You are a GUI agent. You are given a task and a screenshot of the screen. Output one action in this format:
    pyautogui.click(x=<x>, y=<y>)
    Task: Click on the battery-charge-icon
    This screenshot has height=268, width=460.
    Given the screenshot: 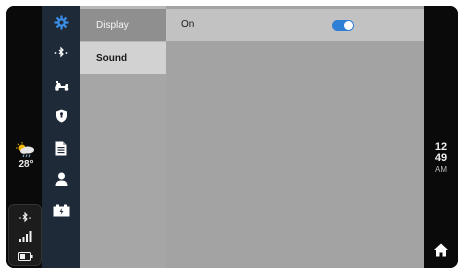 What is the action you would take?
    pyautogui.click(x=61, y=210)
    